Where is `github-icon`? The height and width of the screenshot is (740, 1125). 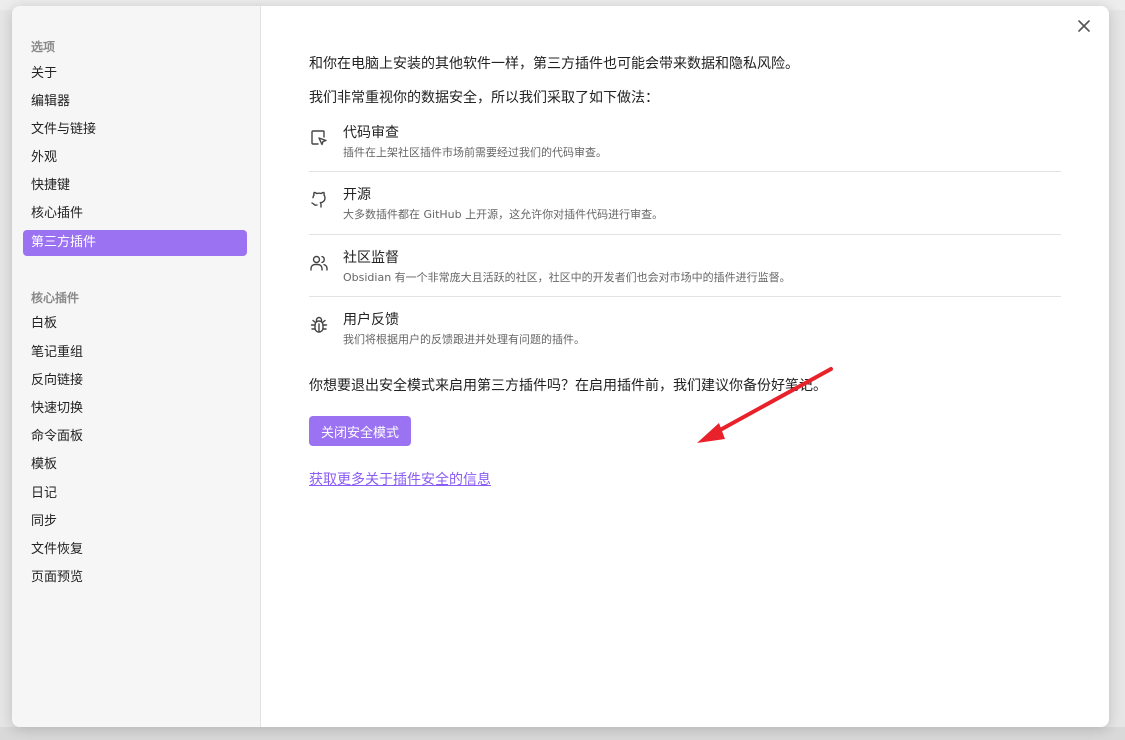
github-icon is located at coordinates (319, 200).